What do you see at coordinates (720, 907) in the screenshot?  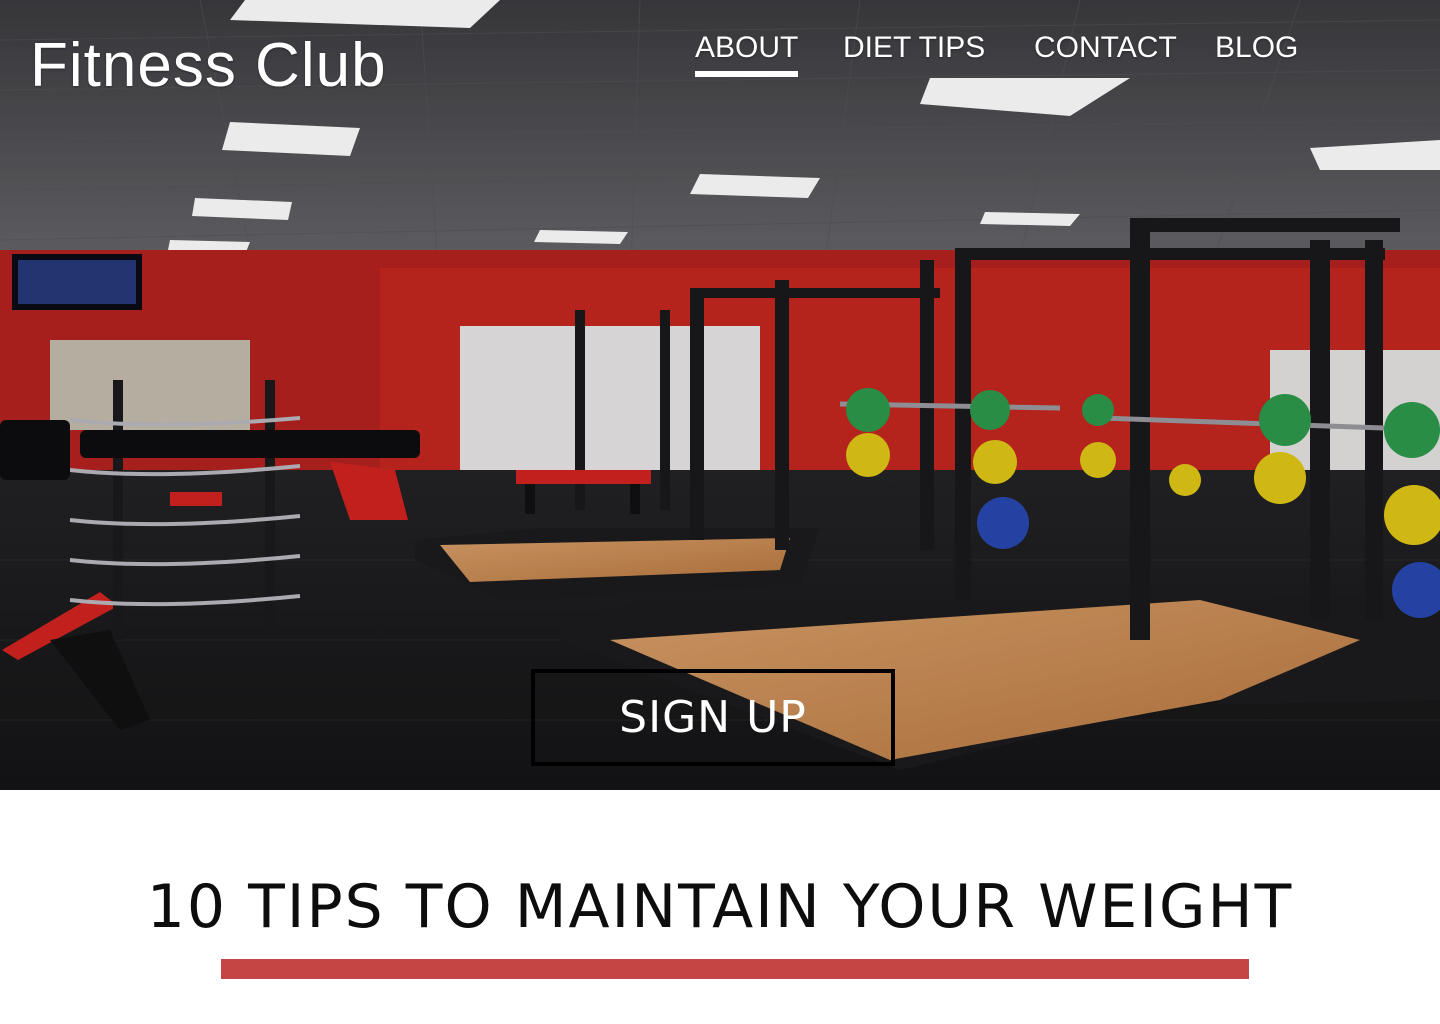 I see `article-title: 10 TIPS TO MAINTAIN YOUR WEIGHT` at bounding box center [720, 907].